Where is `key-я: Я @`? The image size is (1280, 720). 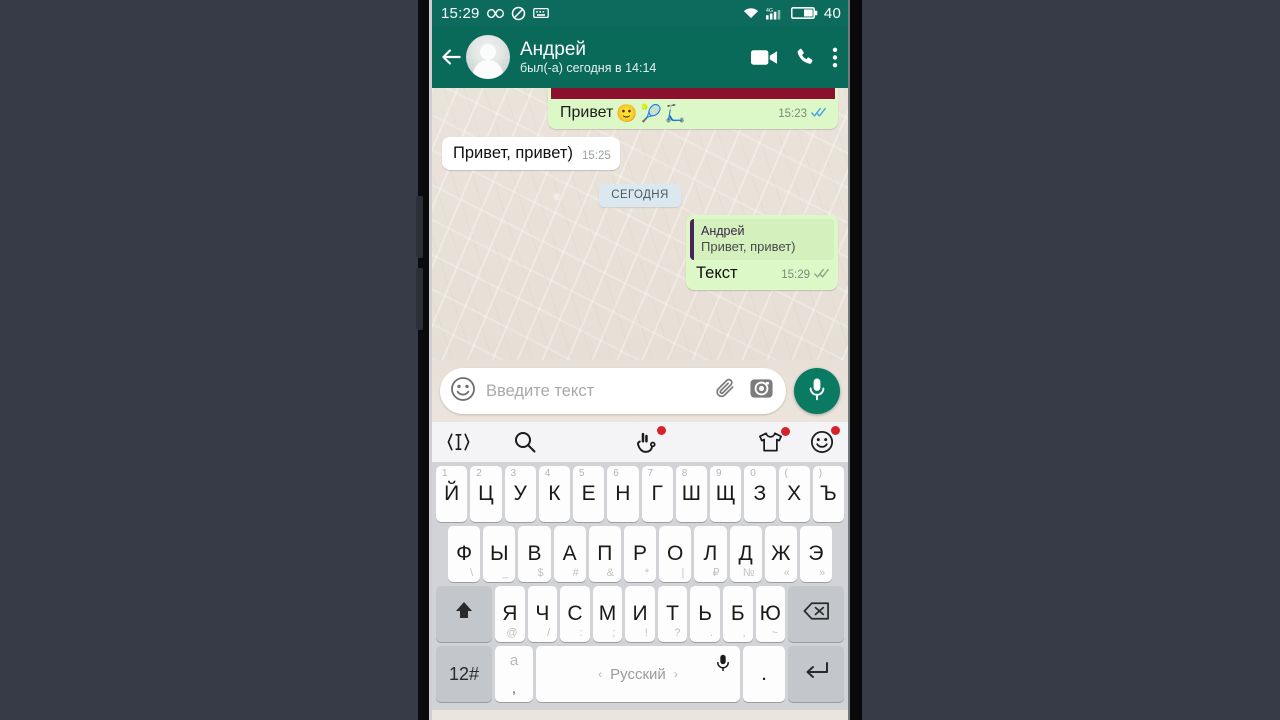 key-я: Я @ is located at coordinates (510, 614).